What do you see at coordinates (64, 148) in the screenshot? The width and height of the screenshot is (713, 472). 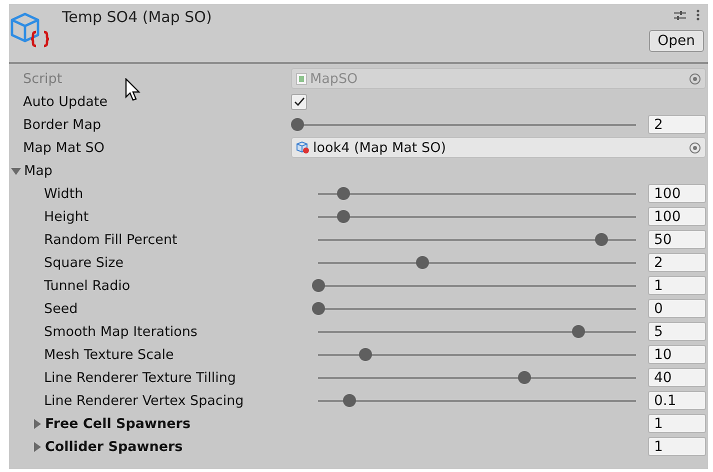 I see `field-label: Map Mat SO` at bounding box center [64, 148].